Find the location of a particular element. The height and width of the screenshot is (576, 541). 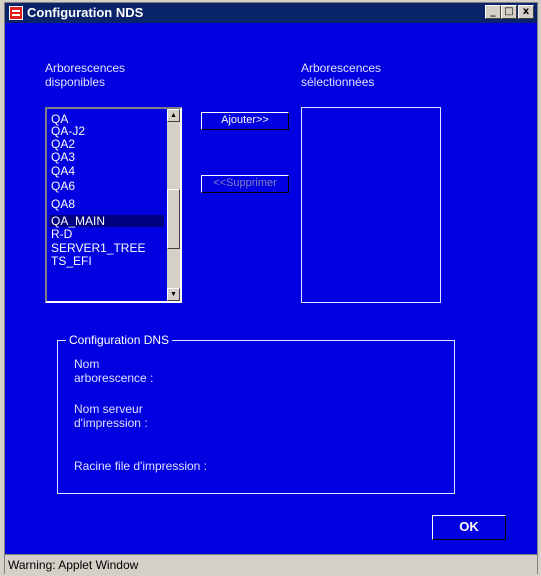

remove-button: <<Supprimer is located at coordinates (245, 184).